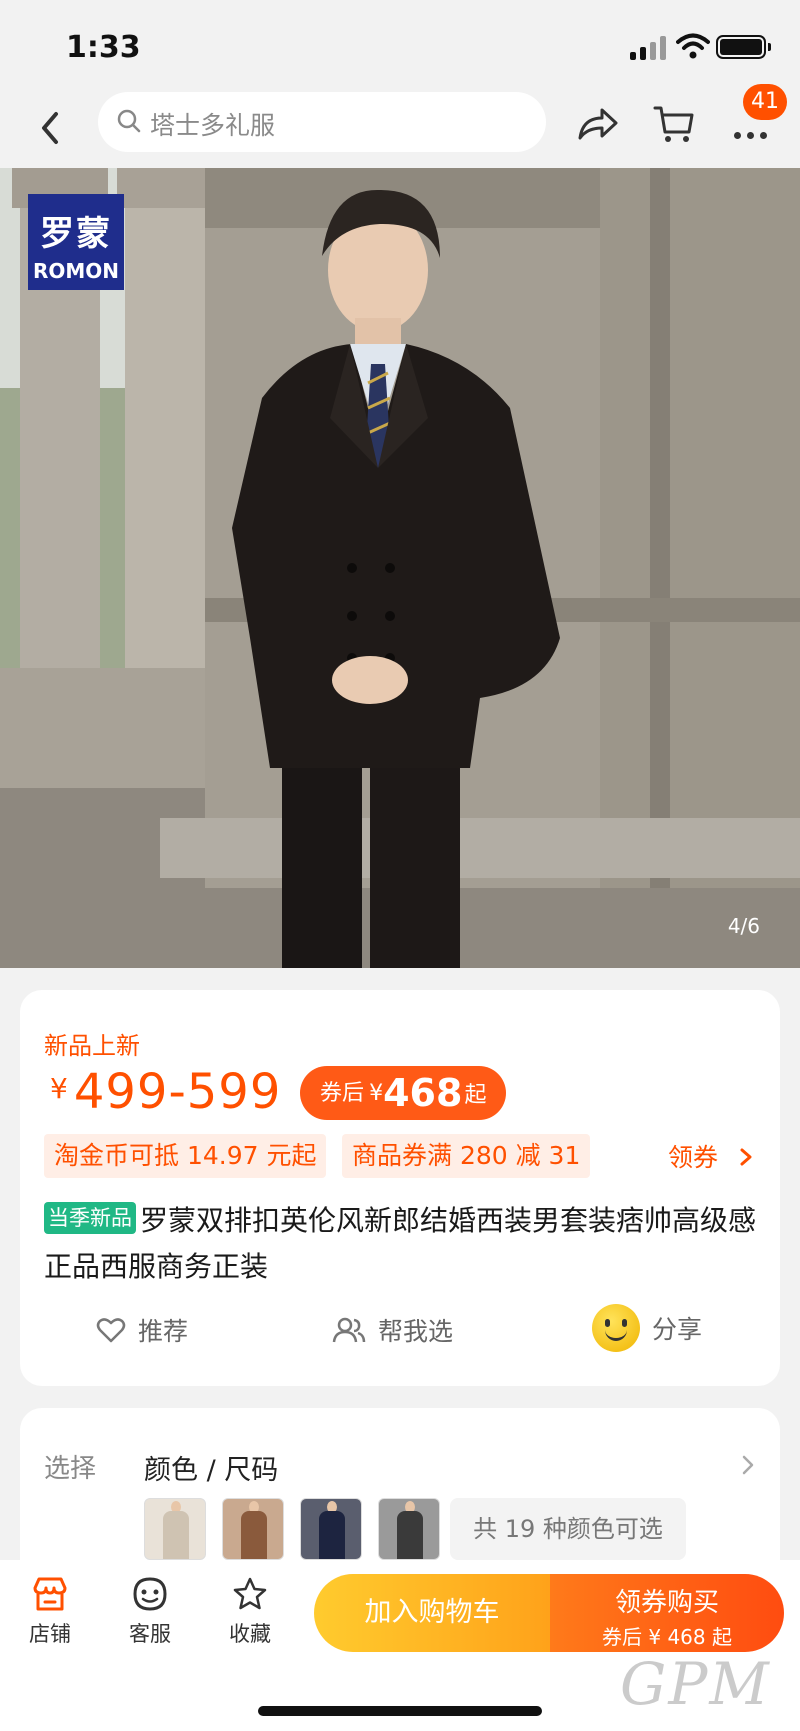 This screenshot has width=800, height=1731. Describe the element at coordinates (59, 1088) in the screenshot. I see `price-currency: ¥` at that location.